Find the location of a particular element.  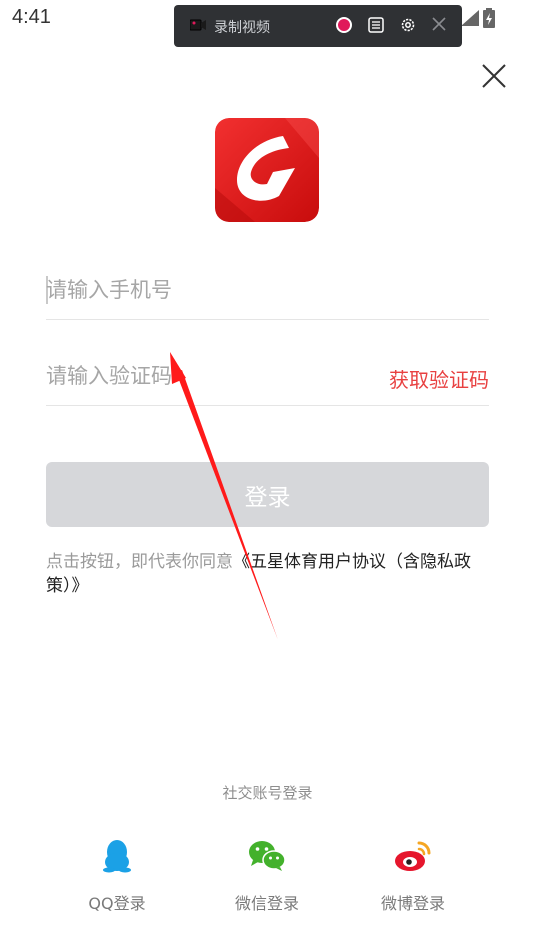

social-login-title: 社交账号登录 is located at coordinates (267, 793).